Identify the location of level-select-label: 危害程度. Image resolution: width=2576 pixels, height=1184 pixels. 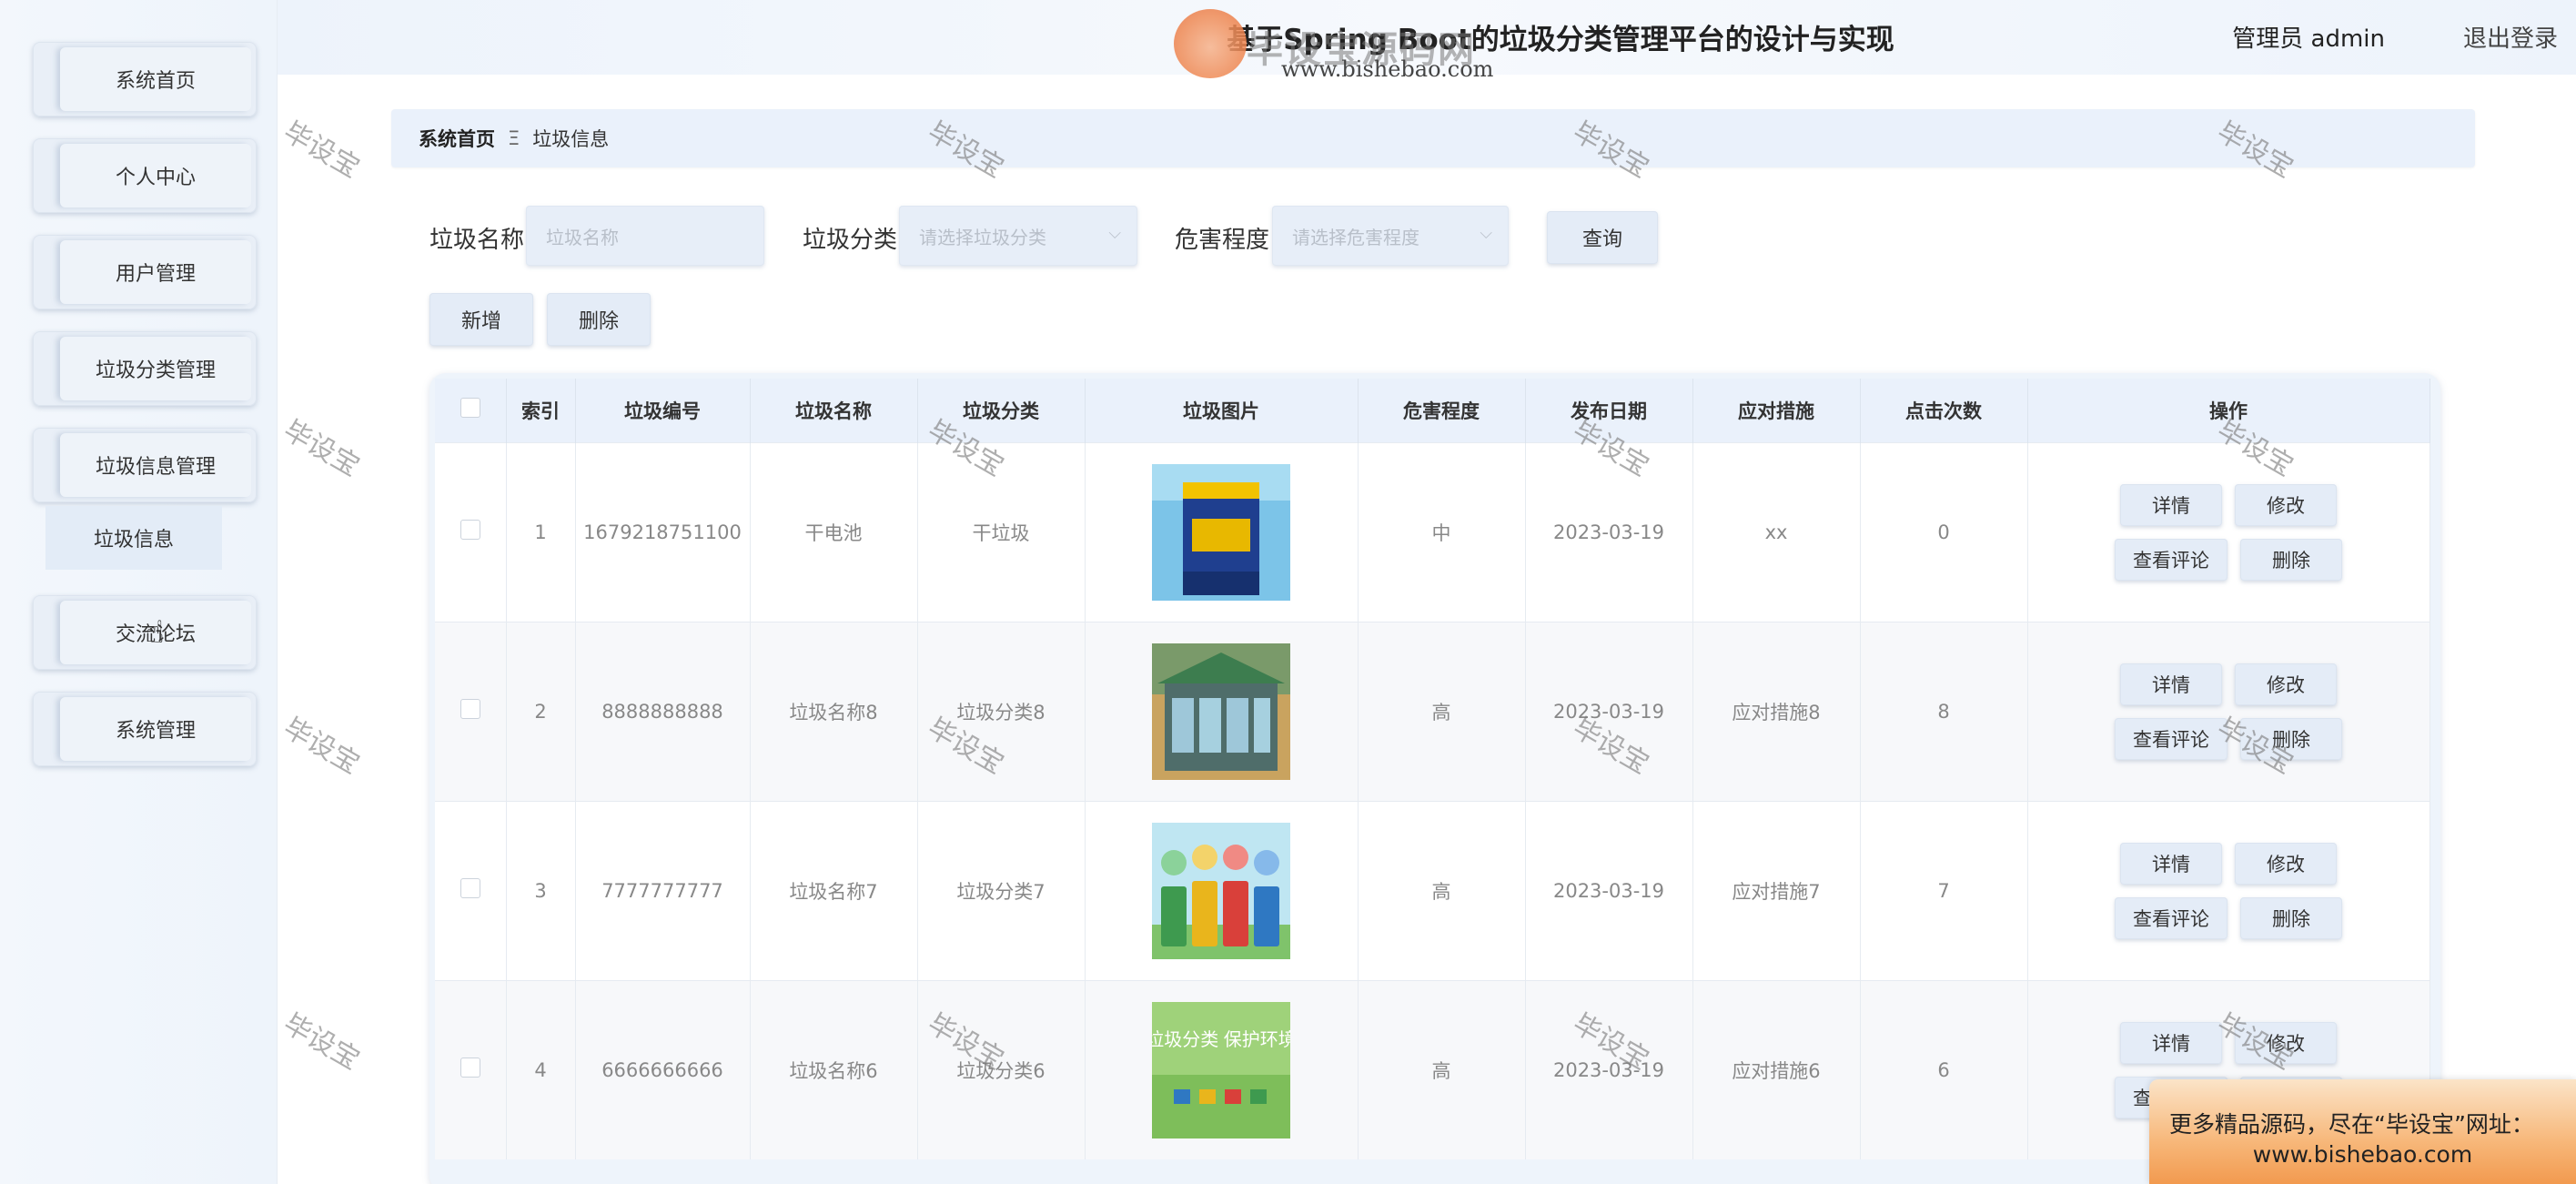
(1222, 240).